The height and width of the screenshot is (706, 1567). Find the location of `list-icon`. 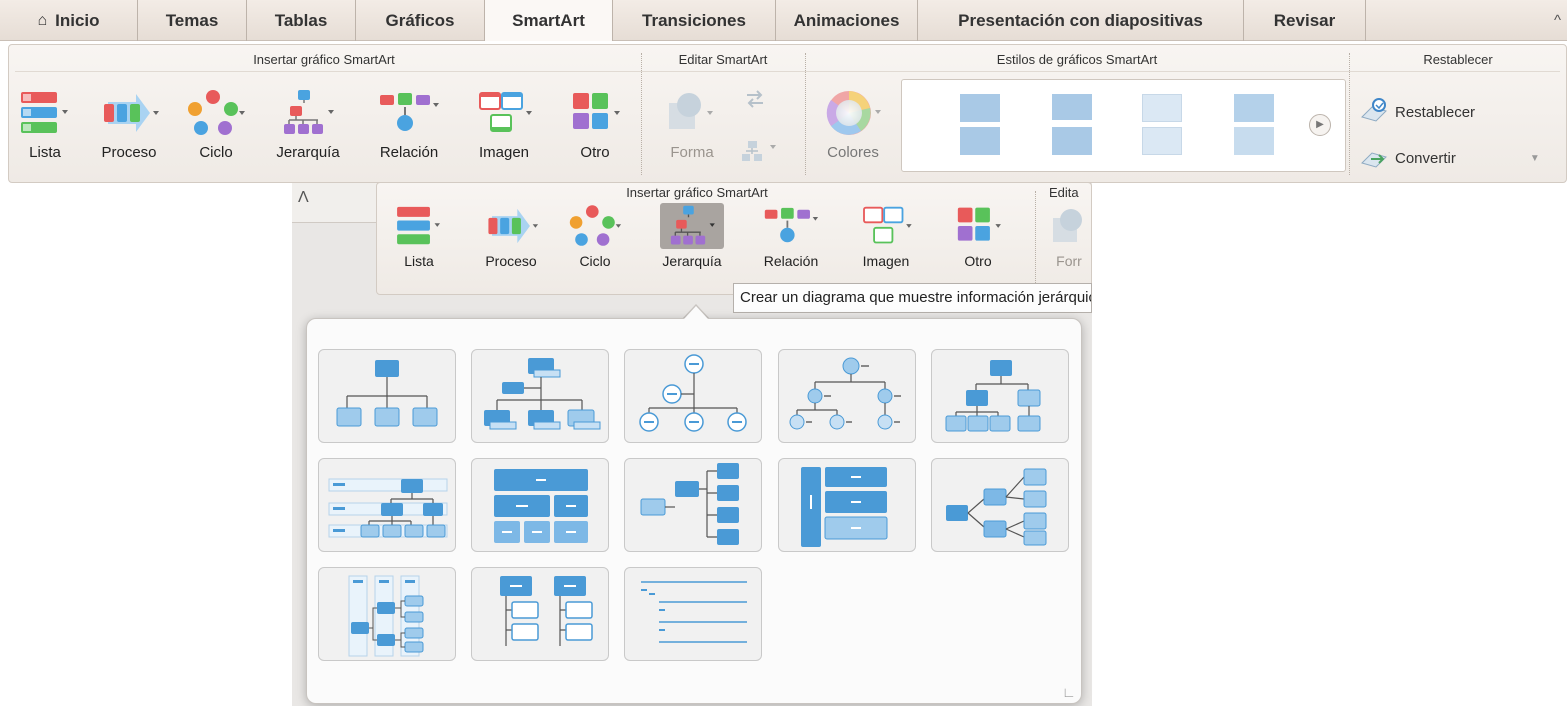

list-icon is located at coordinates (45, 112).